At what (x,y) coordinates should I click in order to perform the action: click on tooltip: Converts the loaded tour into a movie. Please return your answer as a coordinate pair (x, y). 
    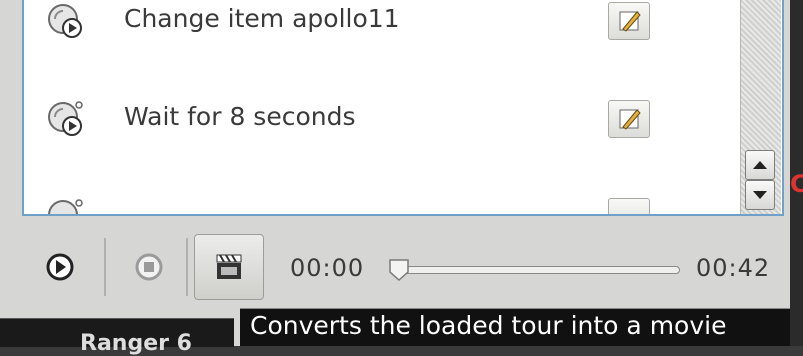
    Looking at the image, I should click on (521, 327).